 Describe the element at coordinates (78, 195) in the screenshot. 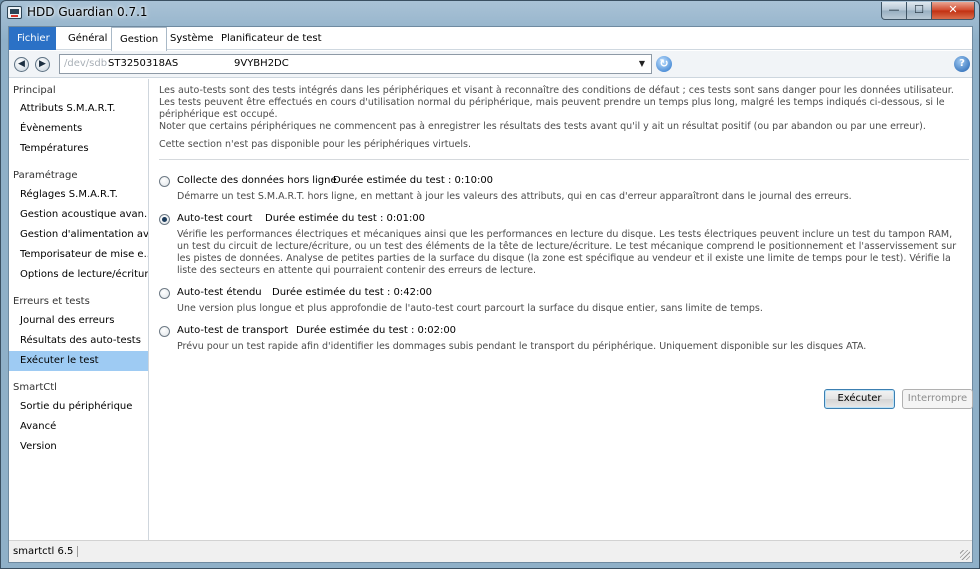

I see `sidebar-item-reglages-smart: Réglages S.M.A.R.T.` at that location.